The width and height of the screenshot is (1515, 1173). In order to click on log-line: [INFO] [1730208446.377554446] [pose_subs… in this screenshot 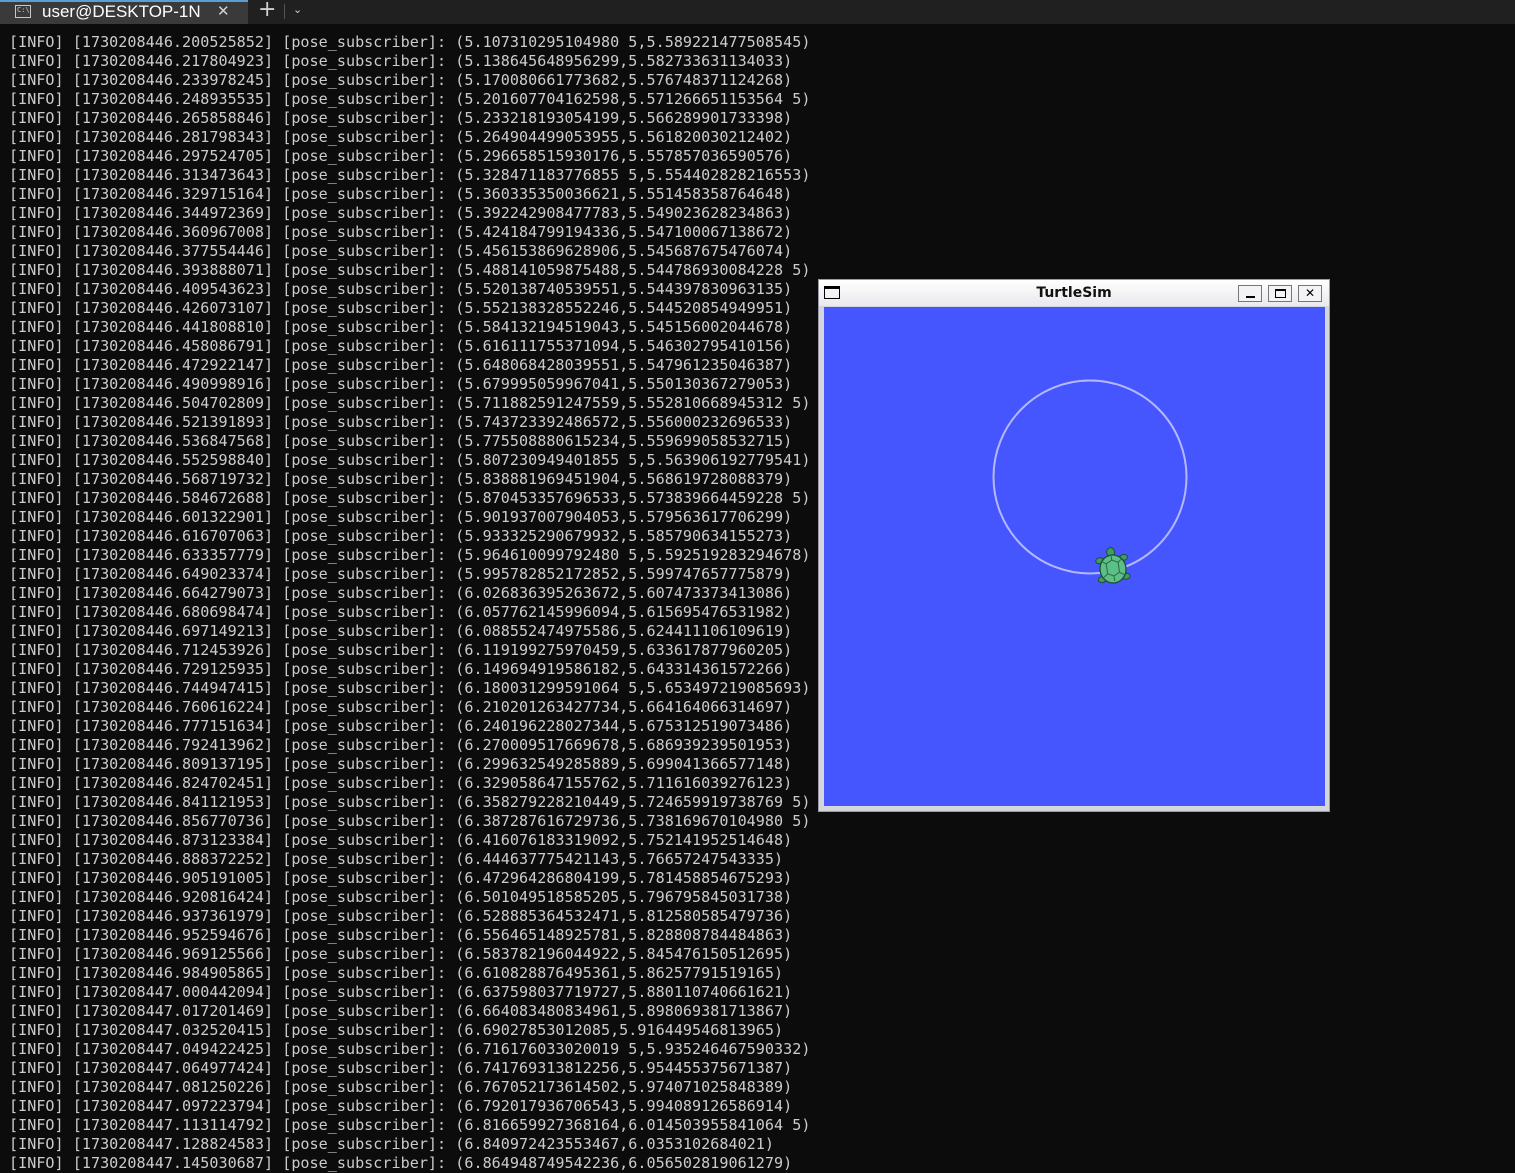, I will do `click(401, 251)`.